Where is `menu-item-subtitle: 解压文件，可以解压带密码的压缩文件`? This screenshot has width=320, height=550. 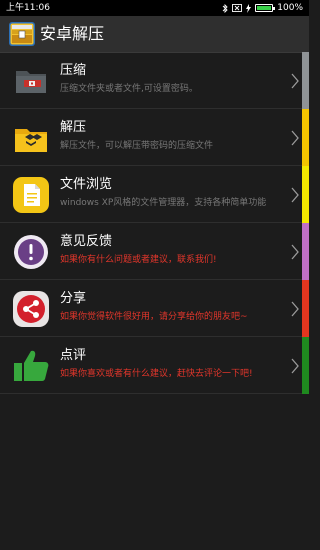
menu-item-subtitle: 解压文件，可以解压带密码的压缩文件 is located at coordinates (137, 146).